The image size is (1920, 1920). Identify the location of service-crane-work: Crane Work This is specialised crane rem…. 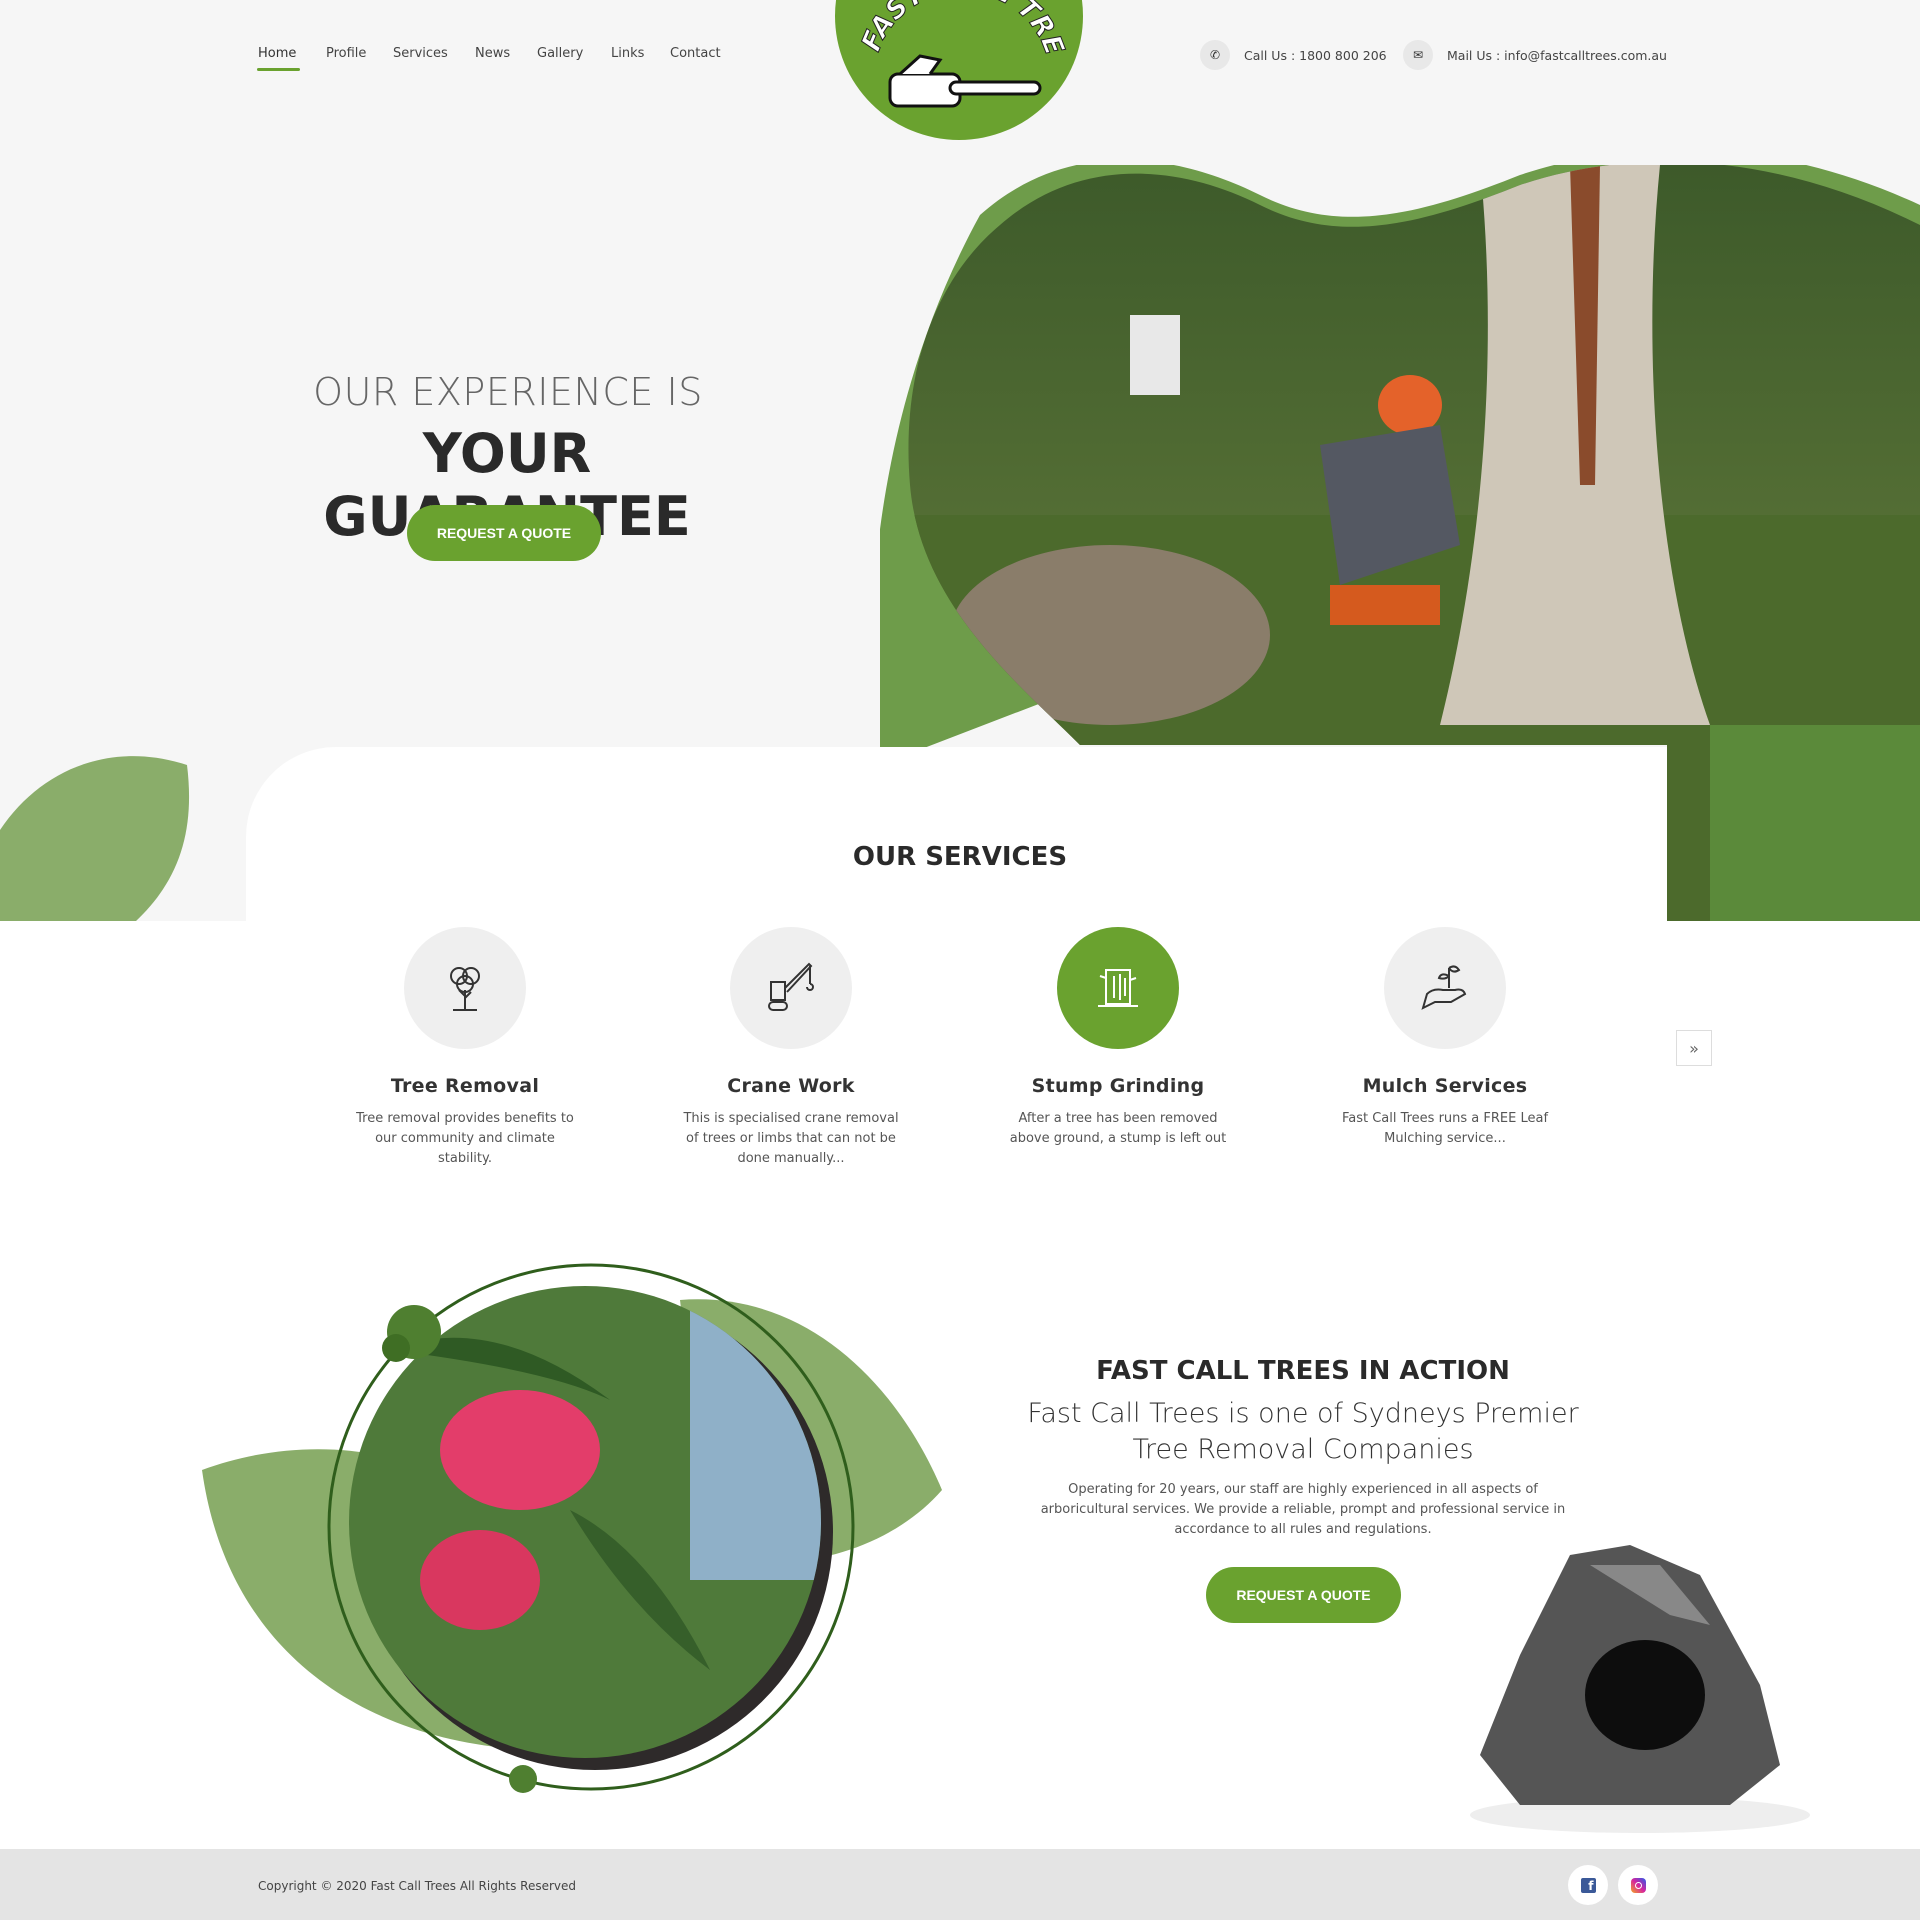
(791, 1048).